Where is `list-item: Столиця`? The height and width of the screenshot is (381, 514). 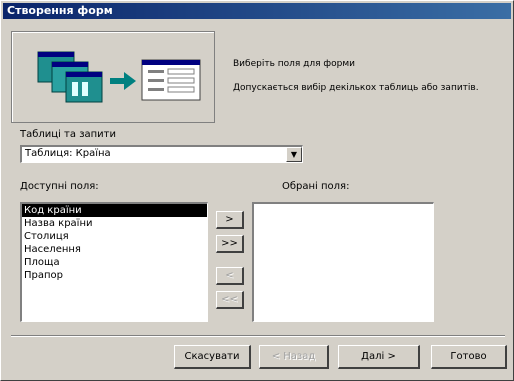
list-item: Столиця is located at coordinates (114, 236).